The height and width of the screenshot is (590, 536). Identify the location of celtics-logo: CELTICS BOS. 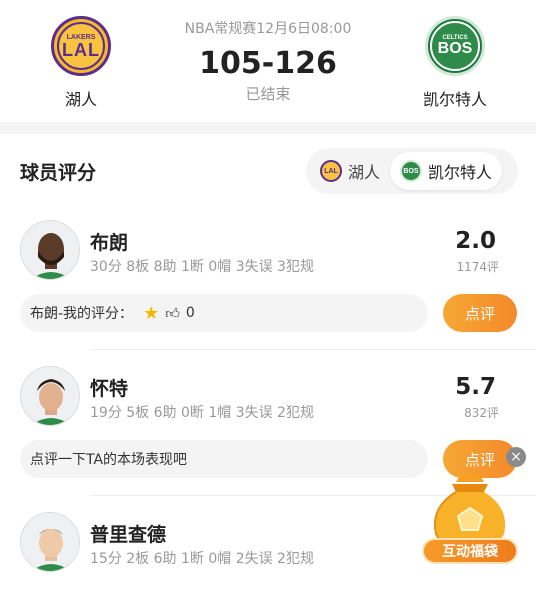
(455, 46).